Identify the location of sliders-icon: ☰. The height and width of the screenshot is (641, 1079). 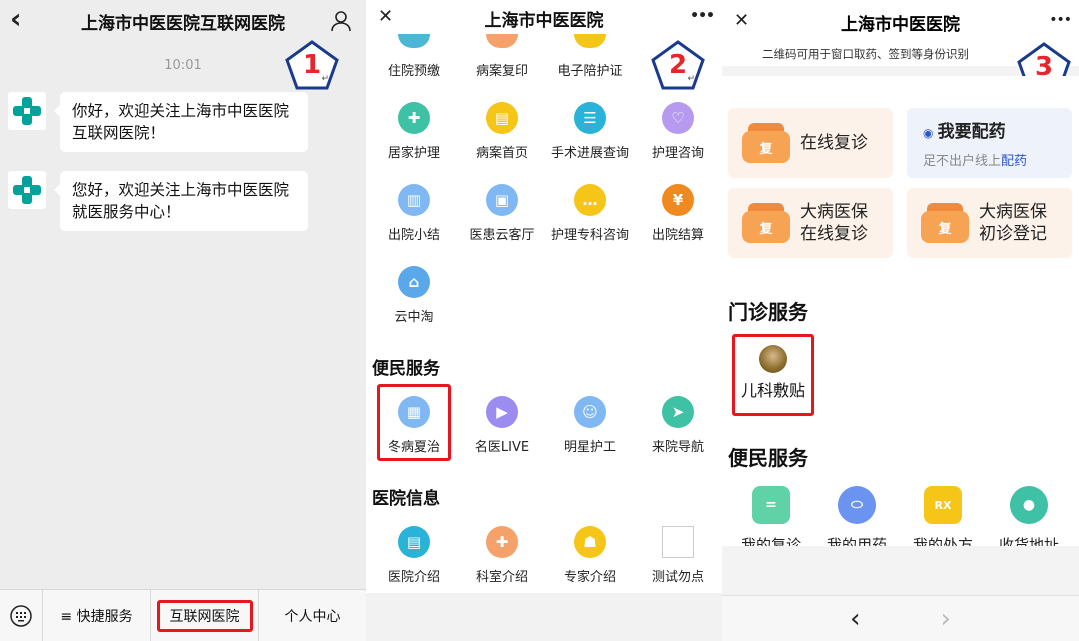
(590, 118).